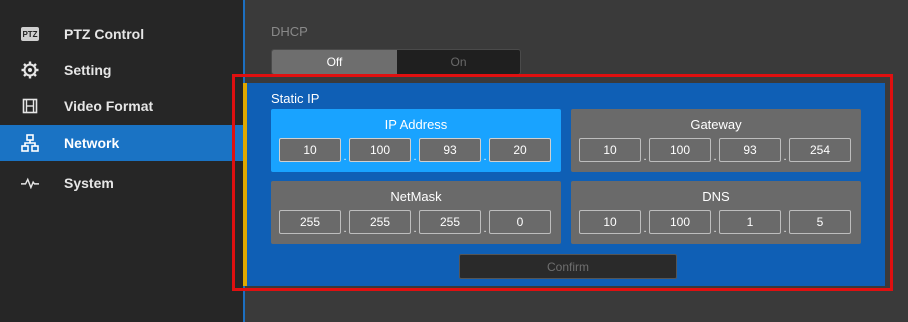  Describe the element at coordinates (121, 70) in the screenshot. I see `sidebar-item-setting: Setting` at that location.